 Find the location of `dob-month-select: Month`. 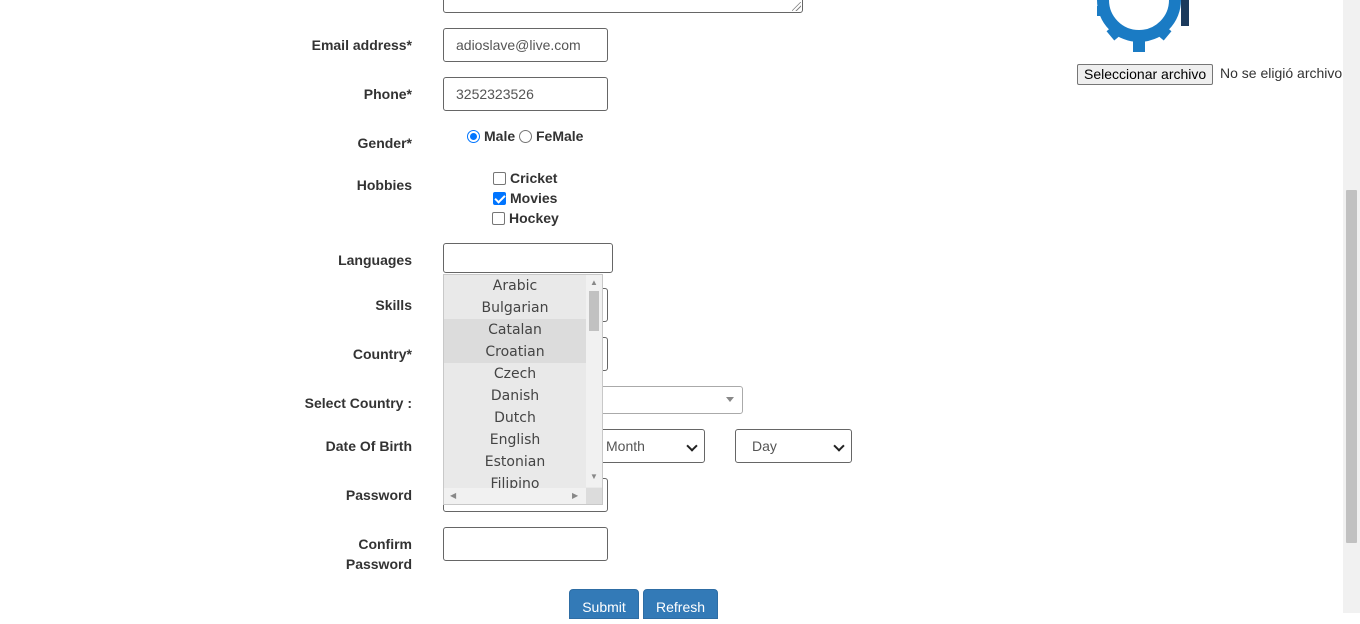

dob-month-select: Month is located at coordinates (647, 446).